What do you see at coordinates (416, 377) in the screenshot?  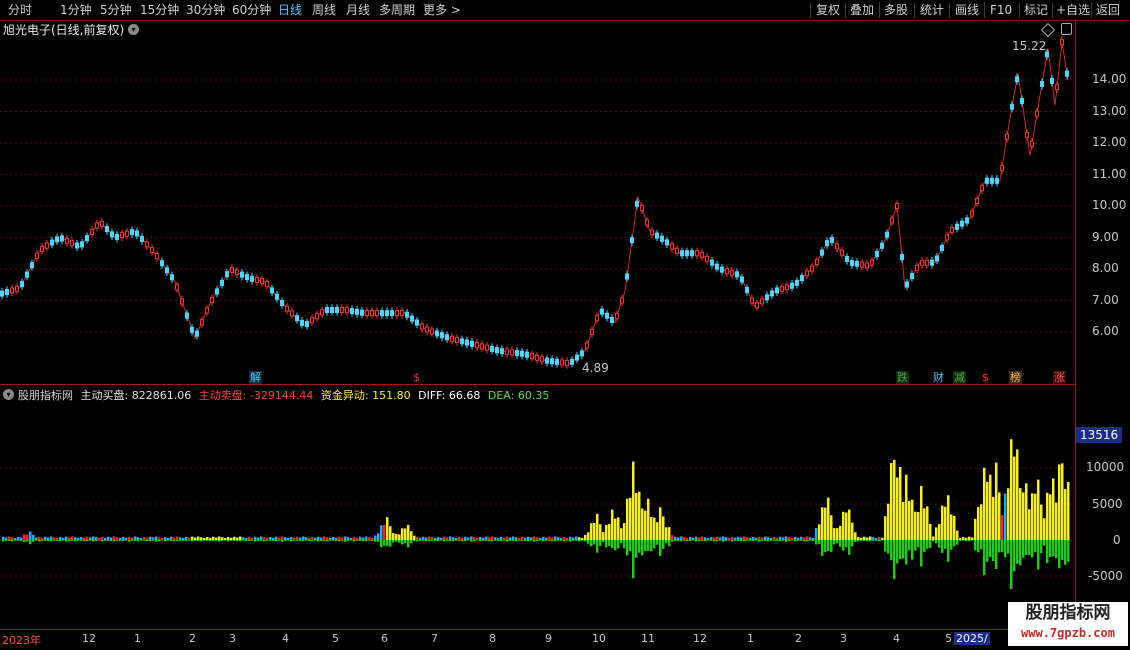 I see `event-badge-dollar: $` at bounding box center [416, 377].